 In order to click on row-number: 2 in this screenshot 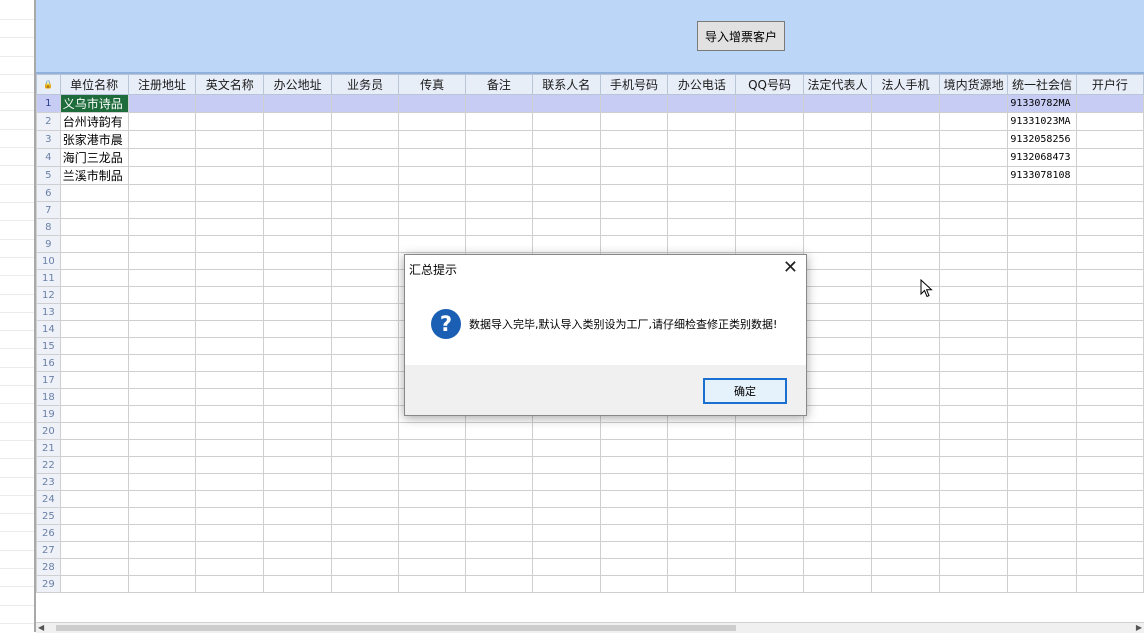, I will do `click(48, 121)`.